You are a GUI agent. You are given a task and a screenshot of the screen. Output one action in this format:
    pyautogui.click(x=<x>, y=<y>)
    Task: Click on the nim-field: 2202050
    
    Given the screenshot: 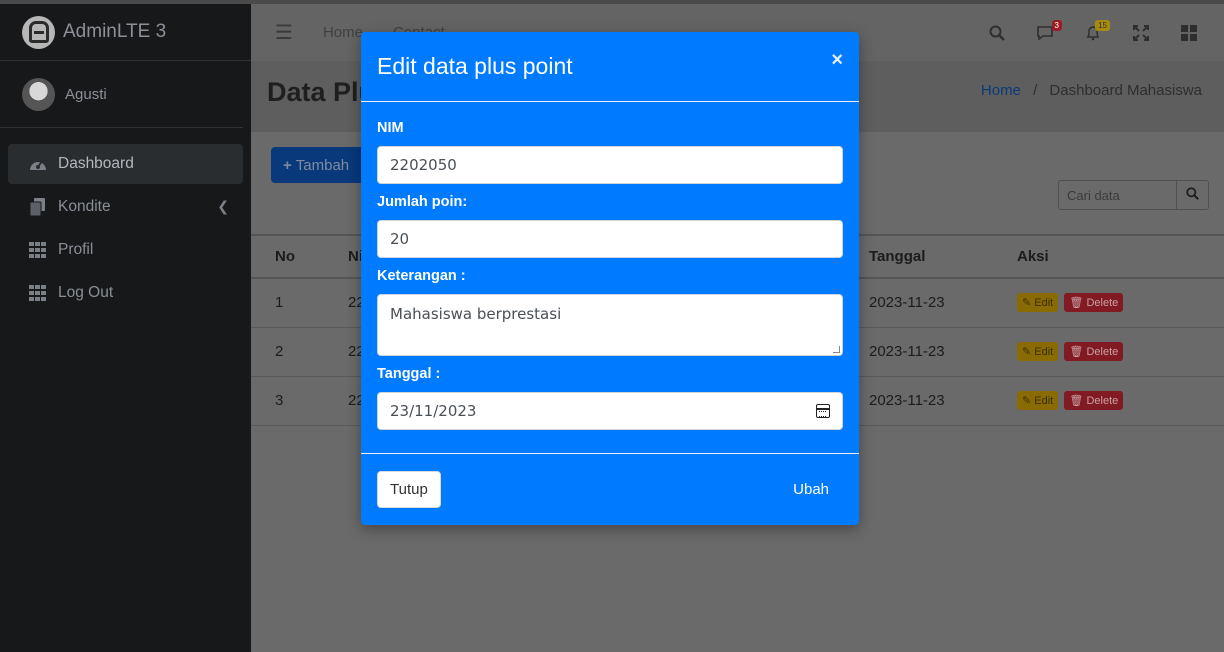 What is the action you would take?
    pyautogui.click(x=610, y=165)
    